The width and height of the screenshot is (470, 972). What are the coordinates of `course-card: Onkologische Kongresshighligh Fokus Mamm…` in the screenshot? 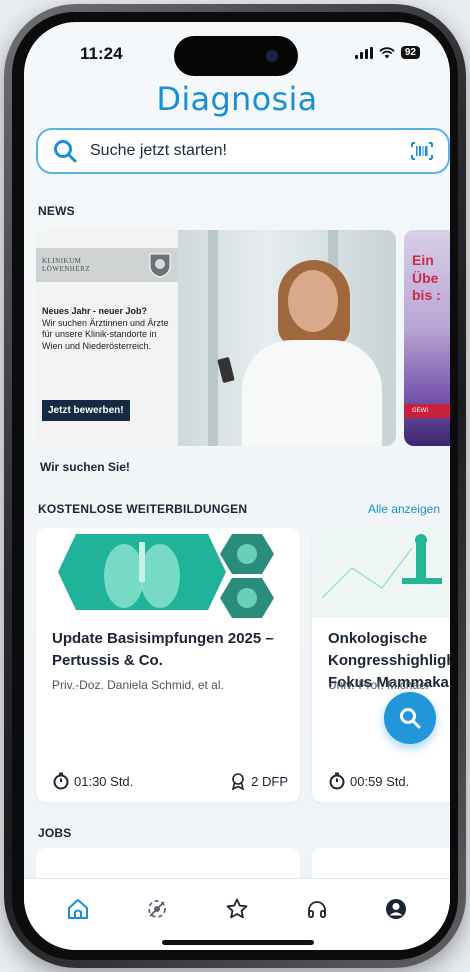 It's located at (381, 665).